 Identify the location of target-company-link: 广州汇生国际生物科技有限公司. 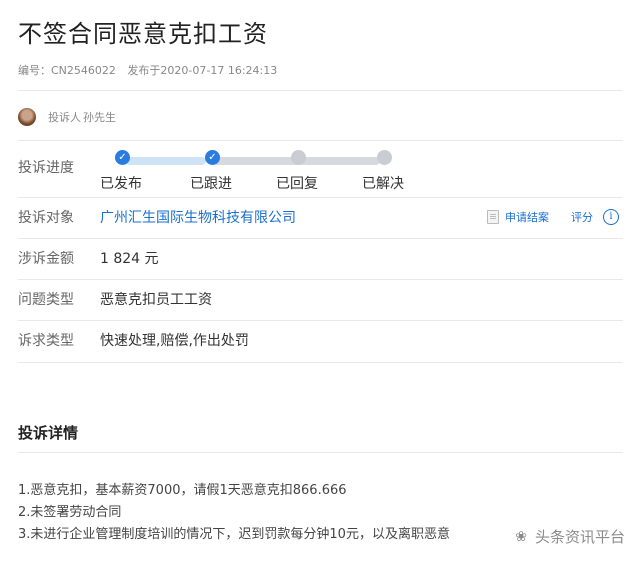
(198, 217).